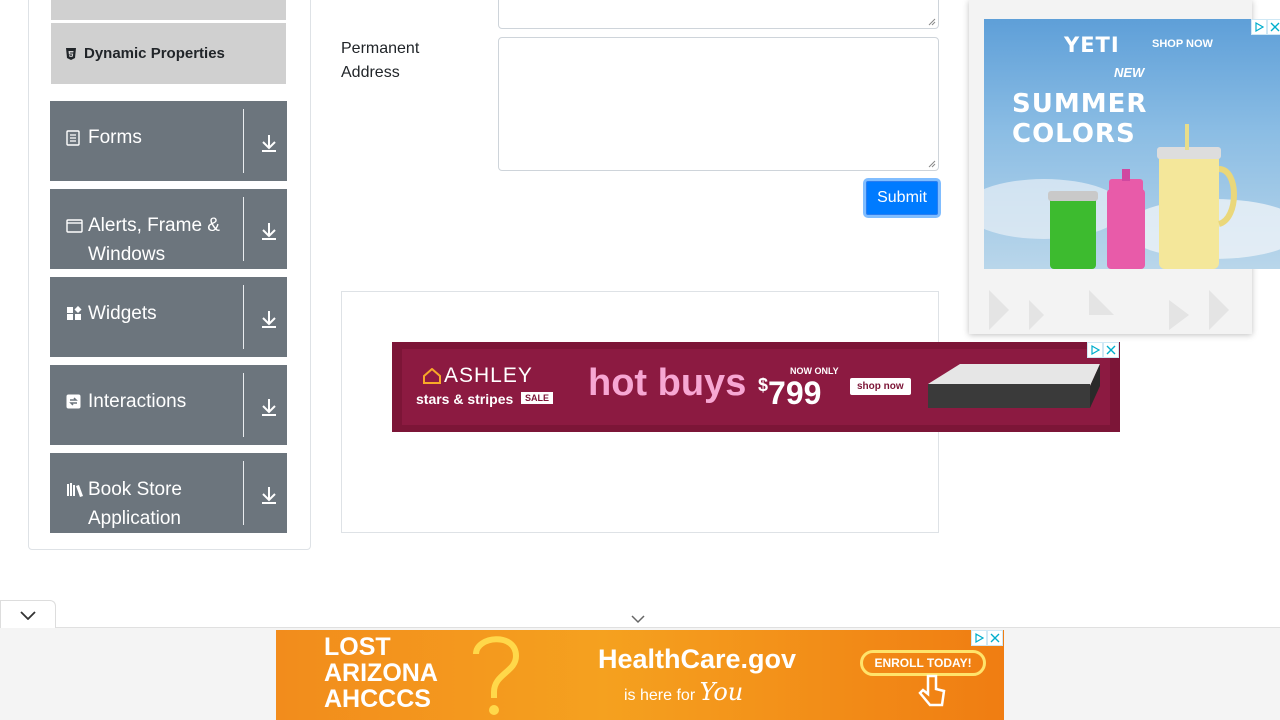 The image size is (1280, 720). I want to click on sidebar-item-dynamic-properties: Dynamic Properties, so click(168, 53).